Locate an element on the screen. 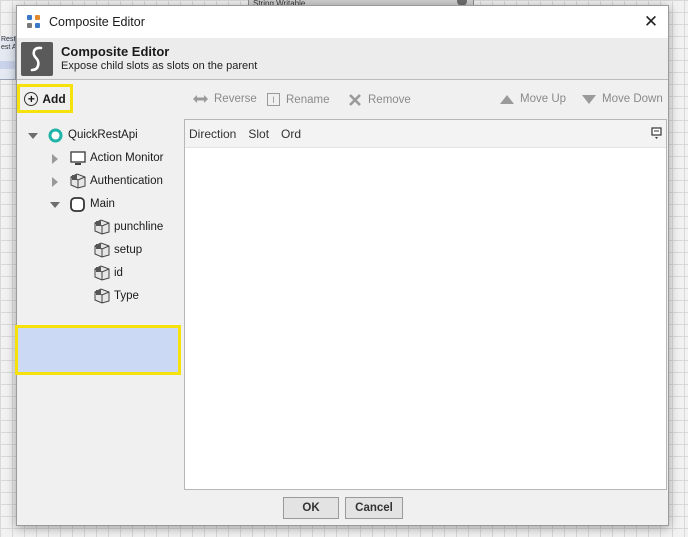  add-button-label: Add is located at coordinates (54, 98).